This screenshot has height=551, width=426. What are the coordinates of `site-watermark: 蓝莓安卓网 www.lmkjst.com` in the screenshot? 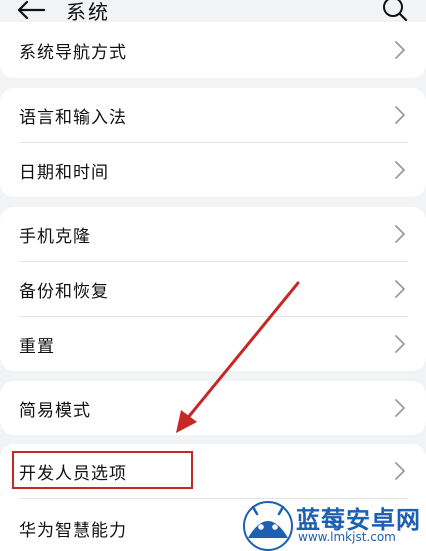 It's located at (333, 523).